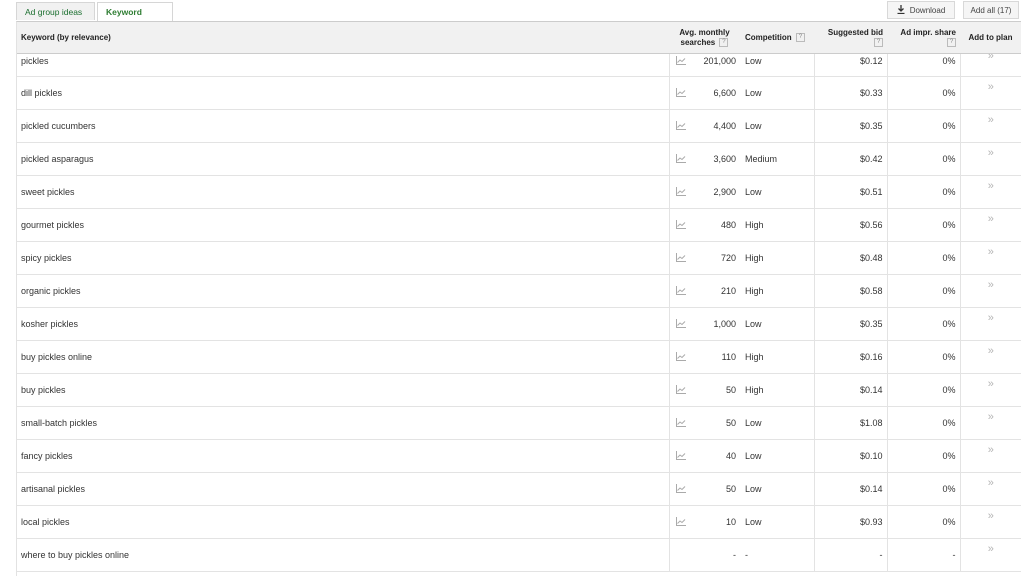 The width and height of the screenshot is (1024, 576). I want to click on download-button: Download, so click(921, 10).